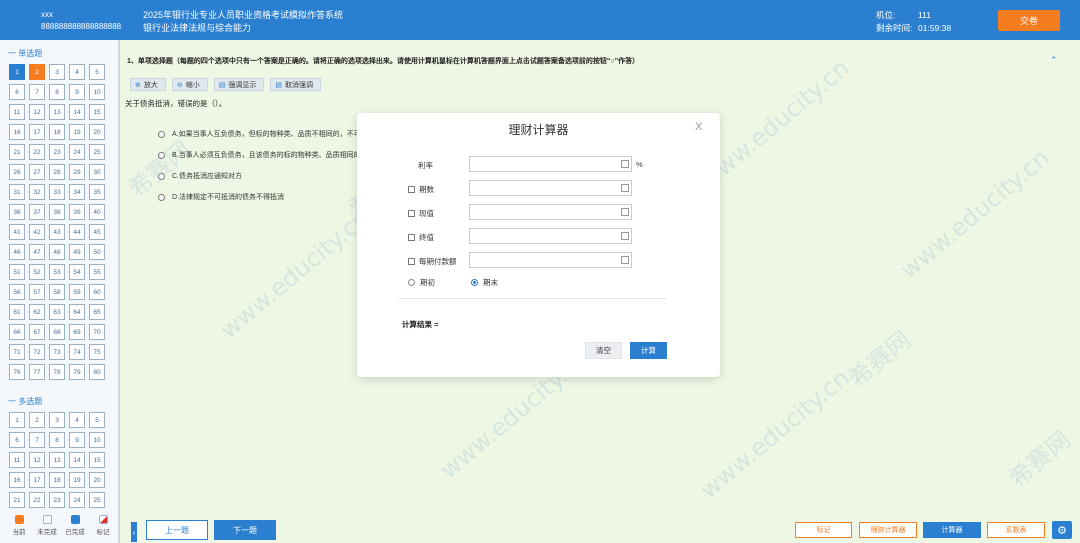 The height and width of the screenshot is (543, 1080). Describe the element at coordinates (421, 237) in the screenshot. I see `future-value-label: 终值` at that location.